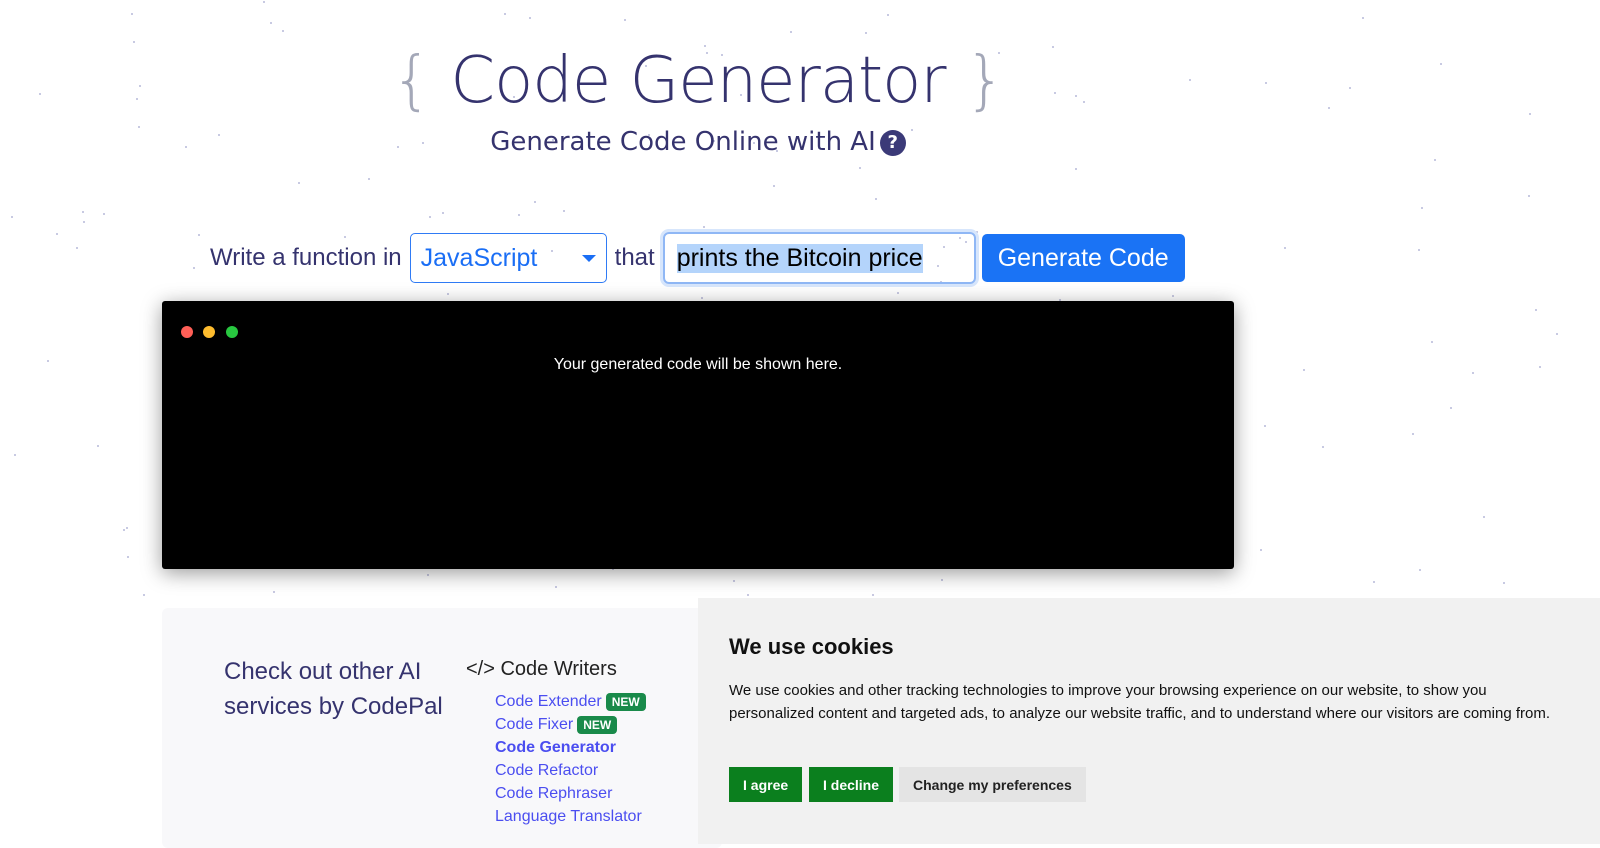 The height and width of the screenshot is (848, 1600). I want to click on bracket-open: {, so click(411, 81).